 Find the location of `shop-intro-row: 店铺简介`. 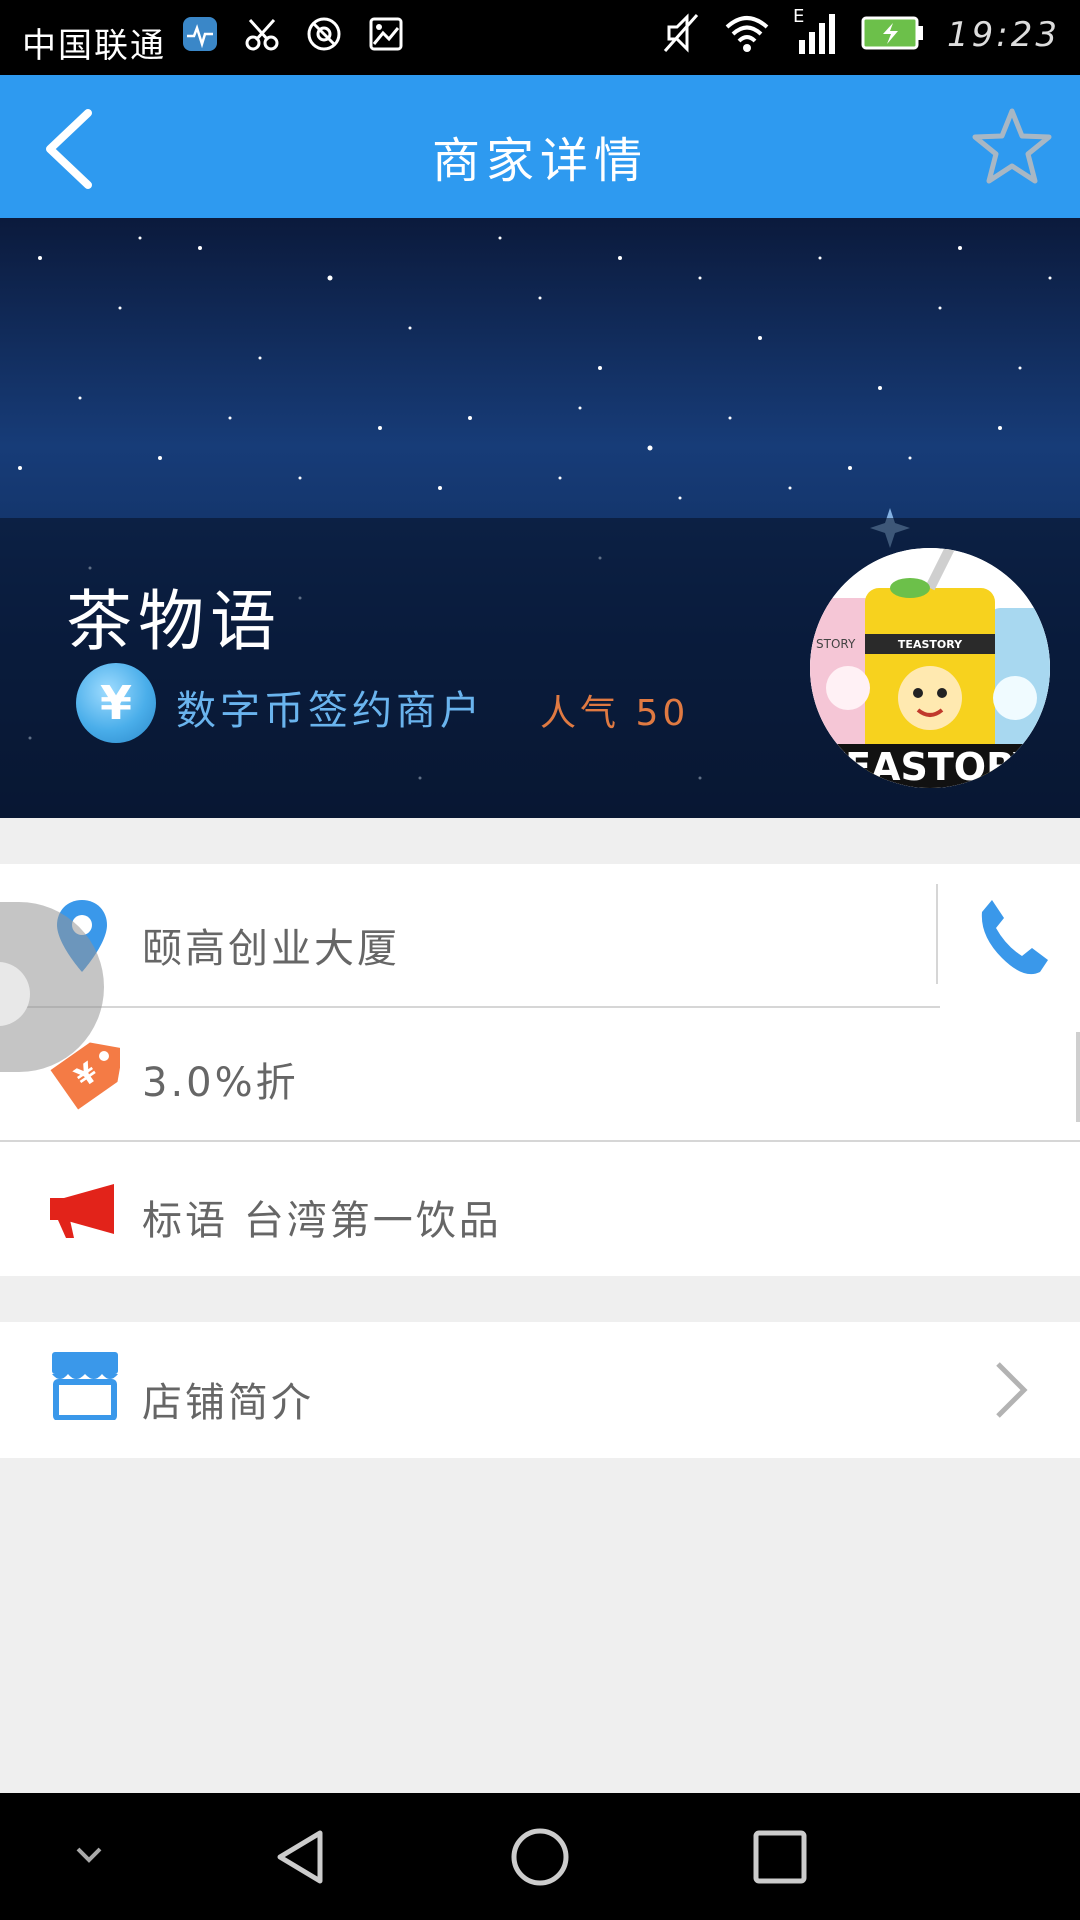

shop-intro-row: 店铺简介 is located at coordinates (540, 1390).